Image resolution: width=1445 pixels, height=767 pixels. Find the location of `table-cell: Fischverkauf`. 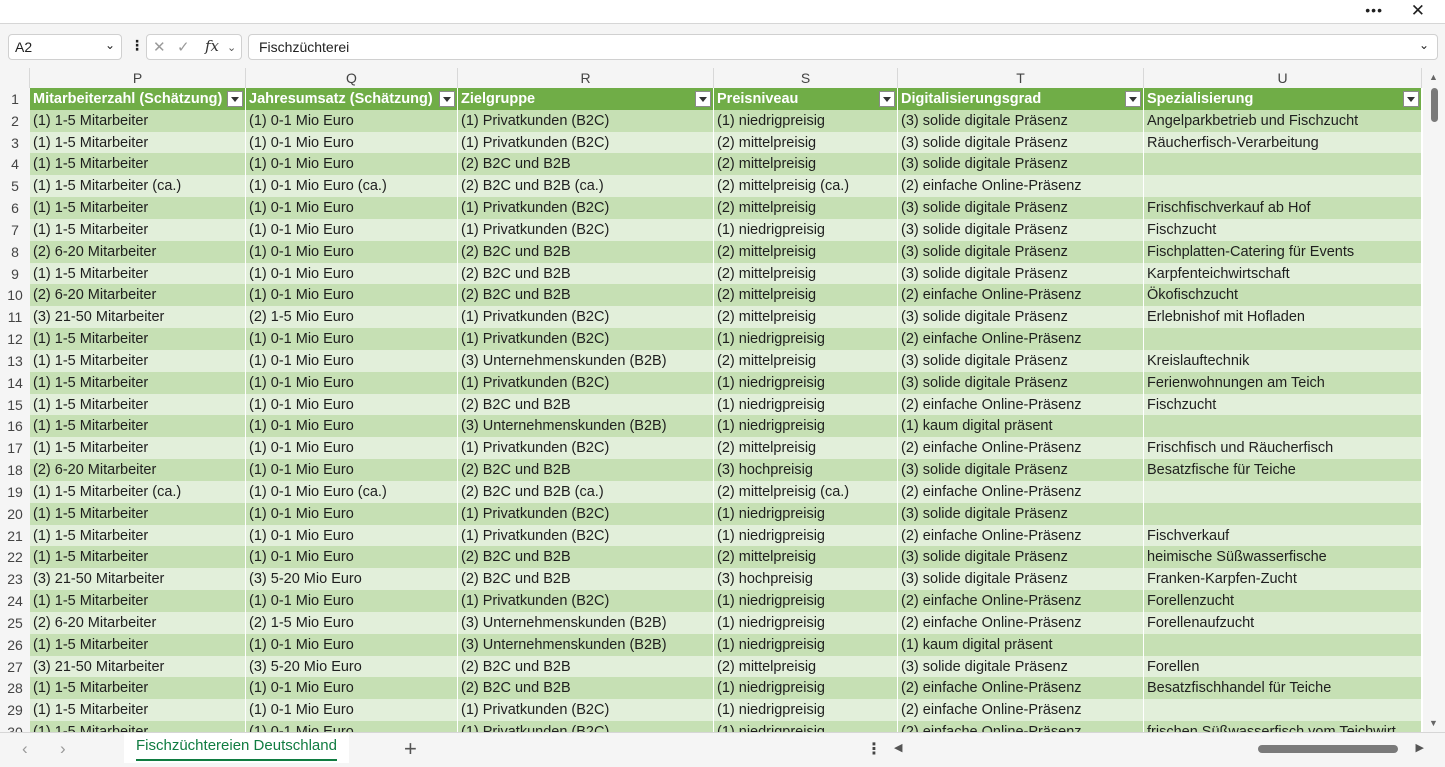

table-cell: Fischverkauf is located at coordinates (1283, 535).